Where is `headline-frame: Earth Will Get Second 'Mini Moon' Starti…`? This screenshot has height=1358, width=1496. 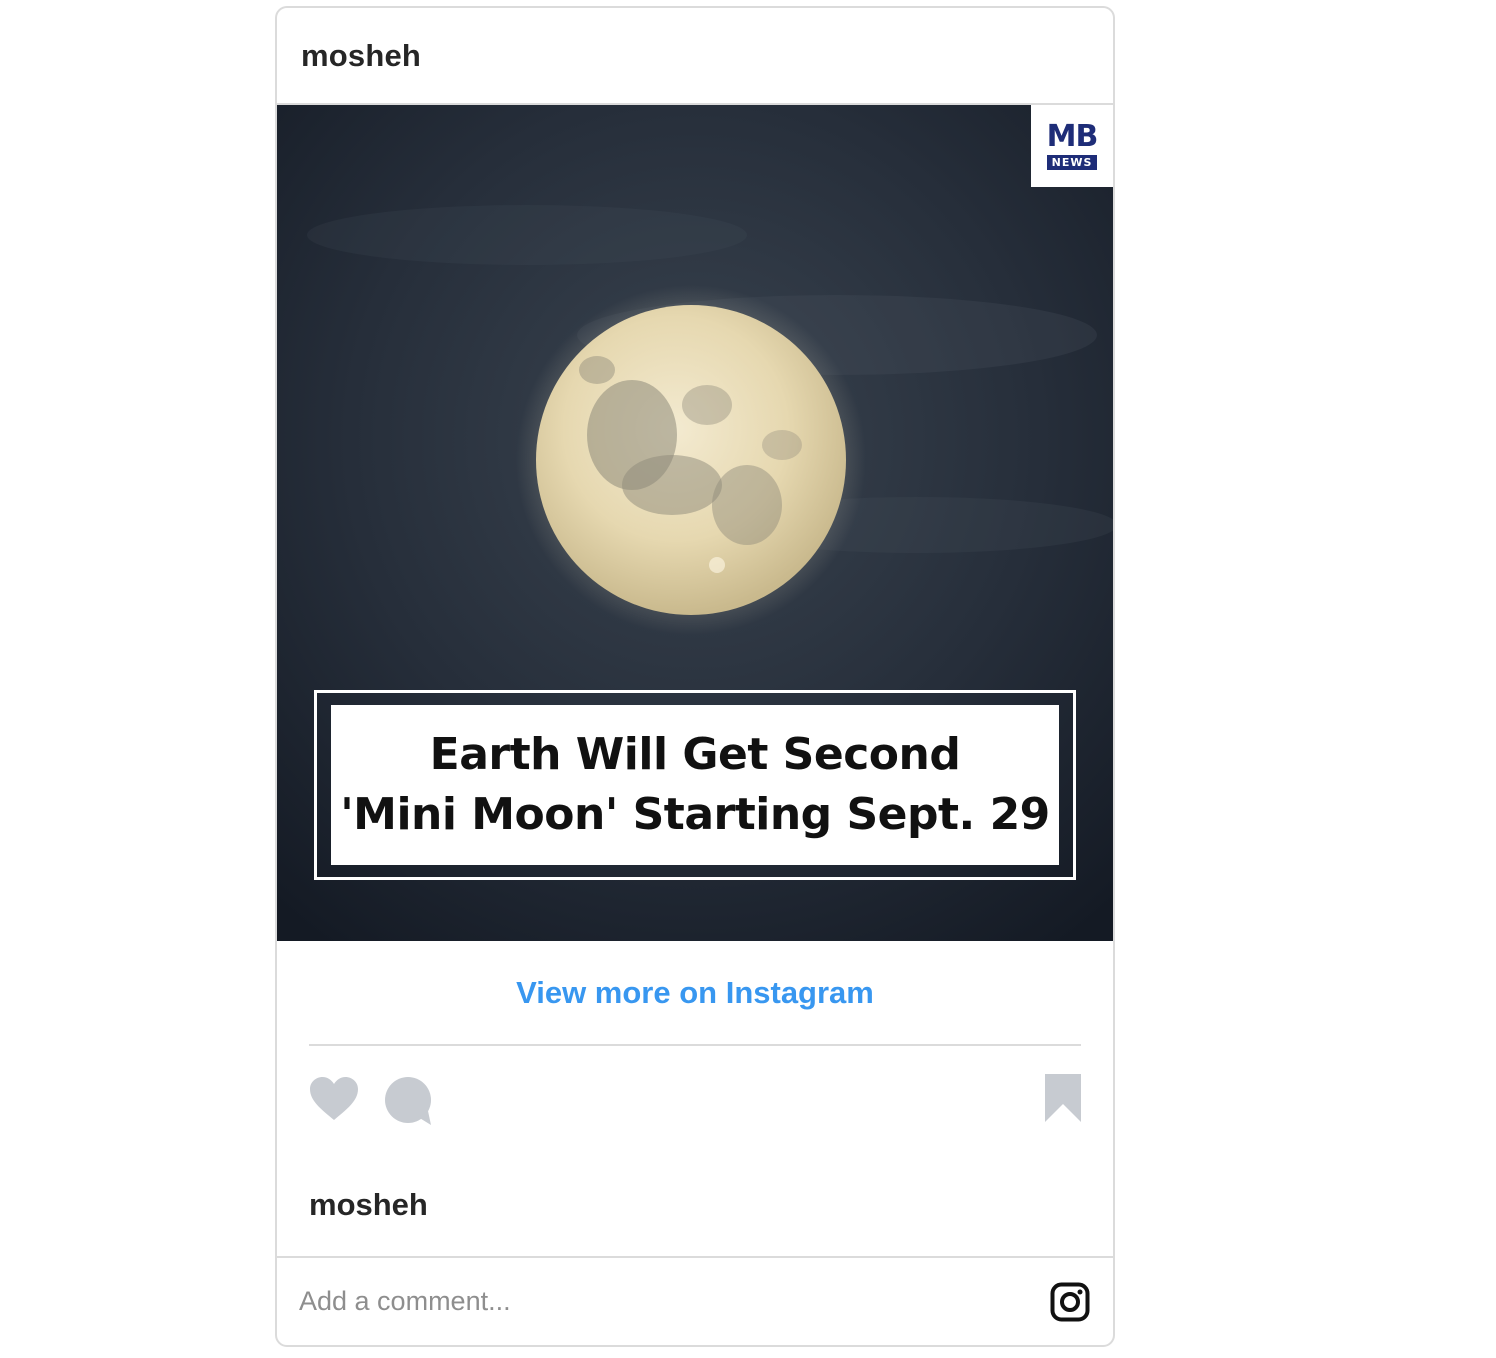 headline-frame: Earth Will Get Second 'Mini Moon' Starti… is located at coordinates (695, 785).